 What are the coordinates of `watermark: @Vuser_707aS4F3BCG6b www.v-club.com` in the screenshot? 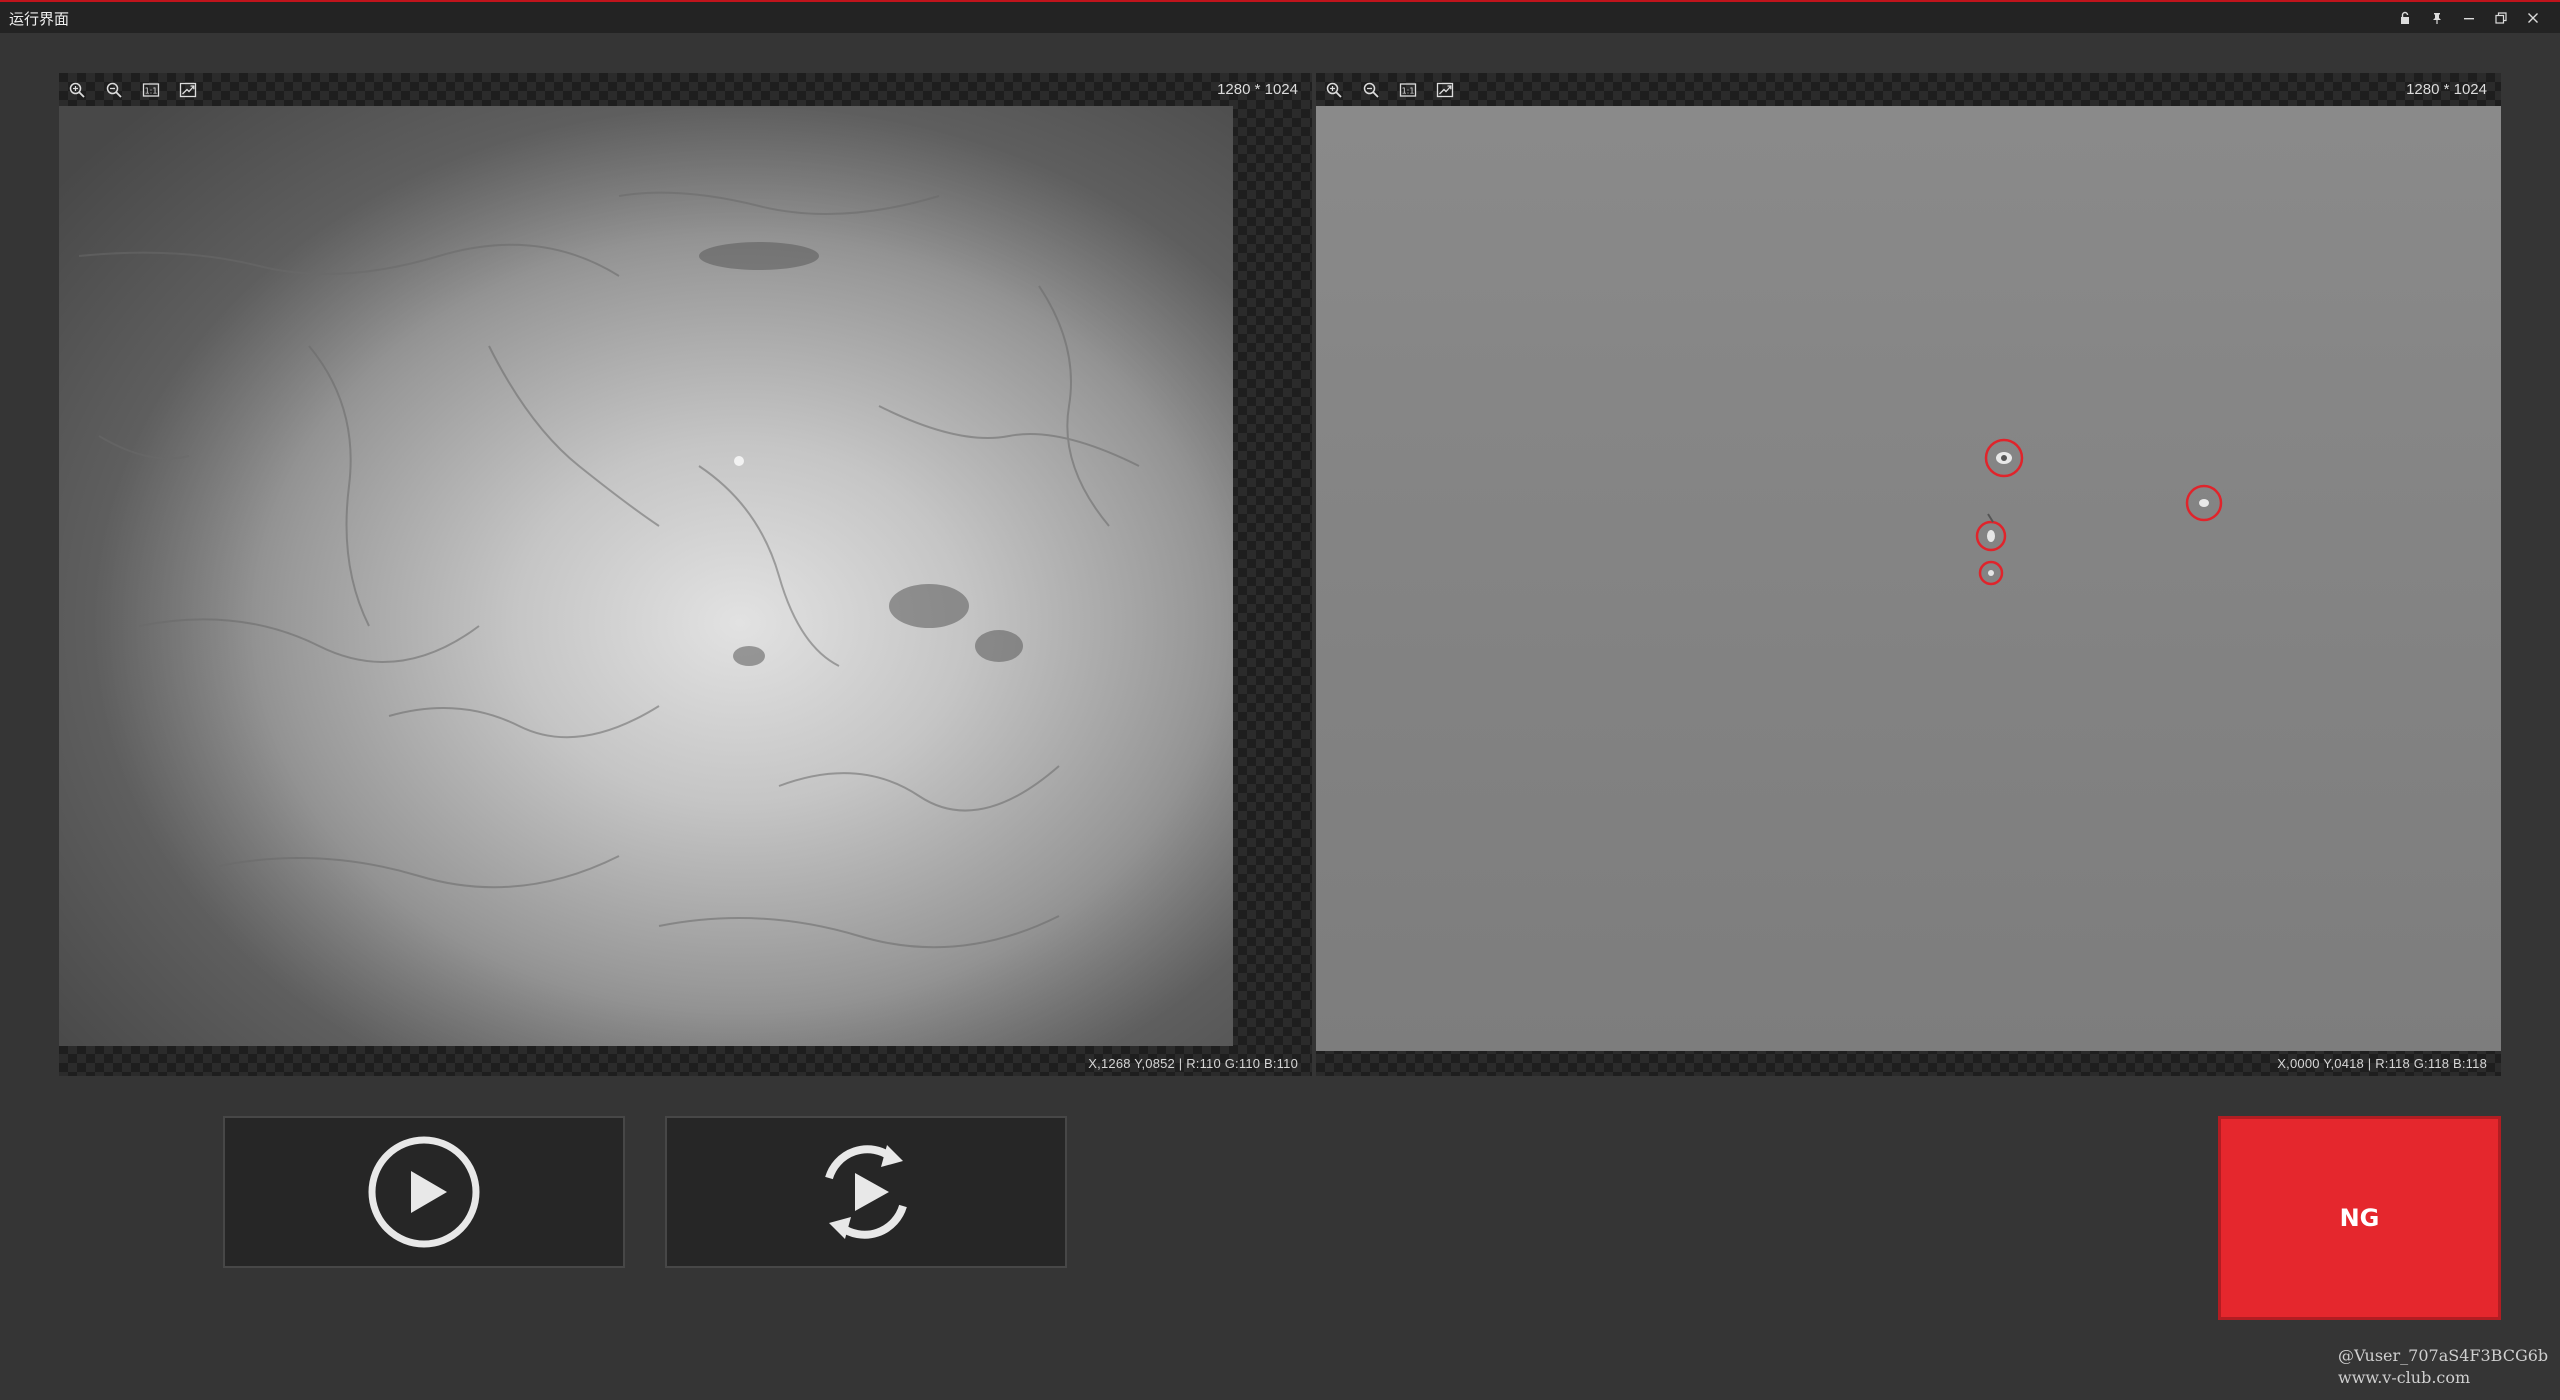 It's located at (2443, 1367).